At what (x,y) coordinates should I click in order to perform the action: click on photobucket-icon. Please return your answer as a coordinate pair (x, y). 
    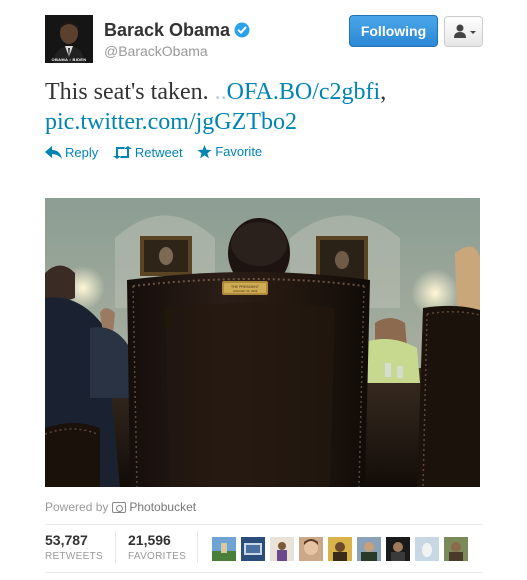
    Looking at the image, I should click on (119, 507).